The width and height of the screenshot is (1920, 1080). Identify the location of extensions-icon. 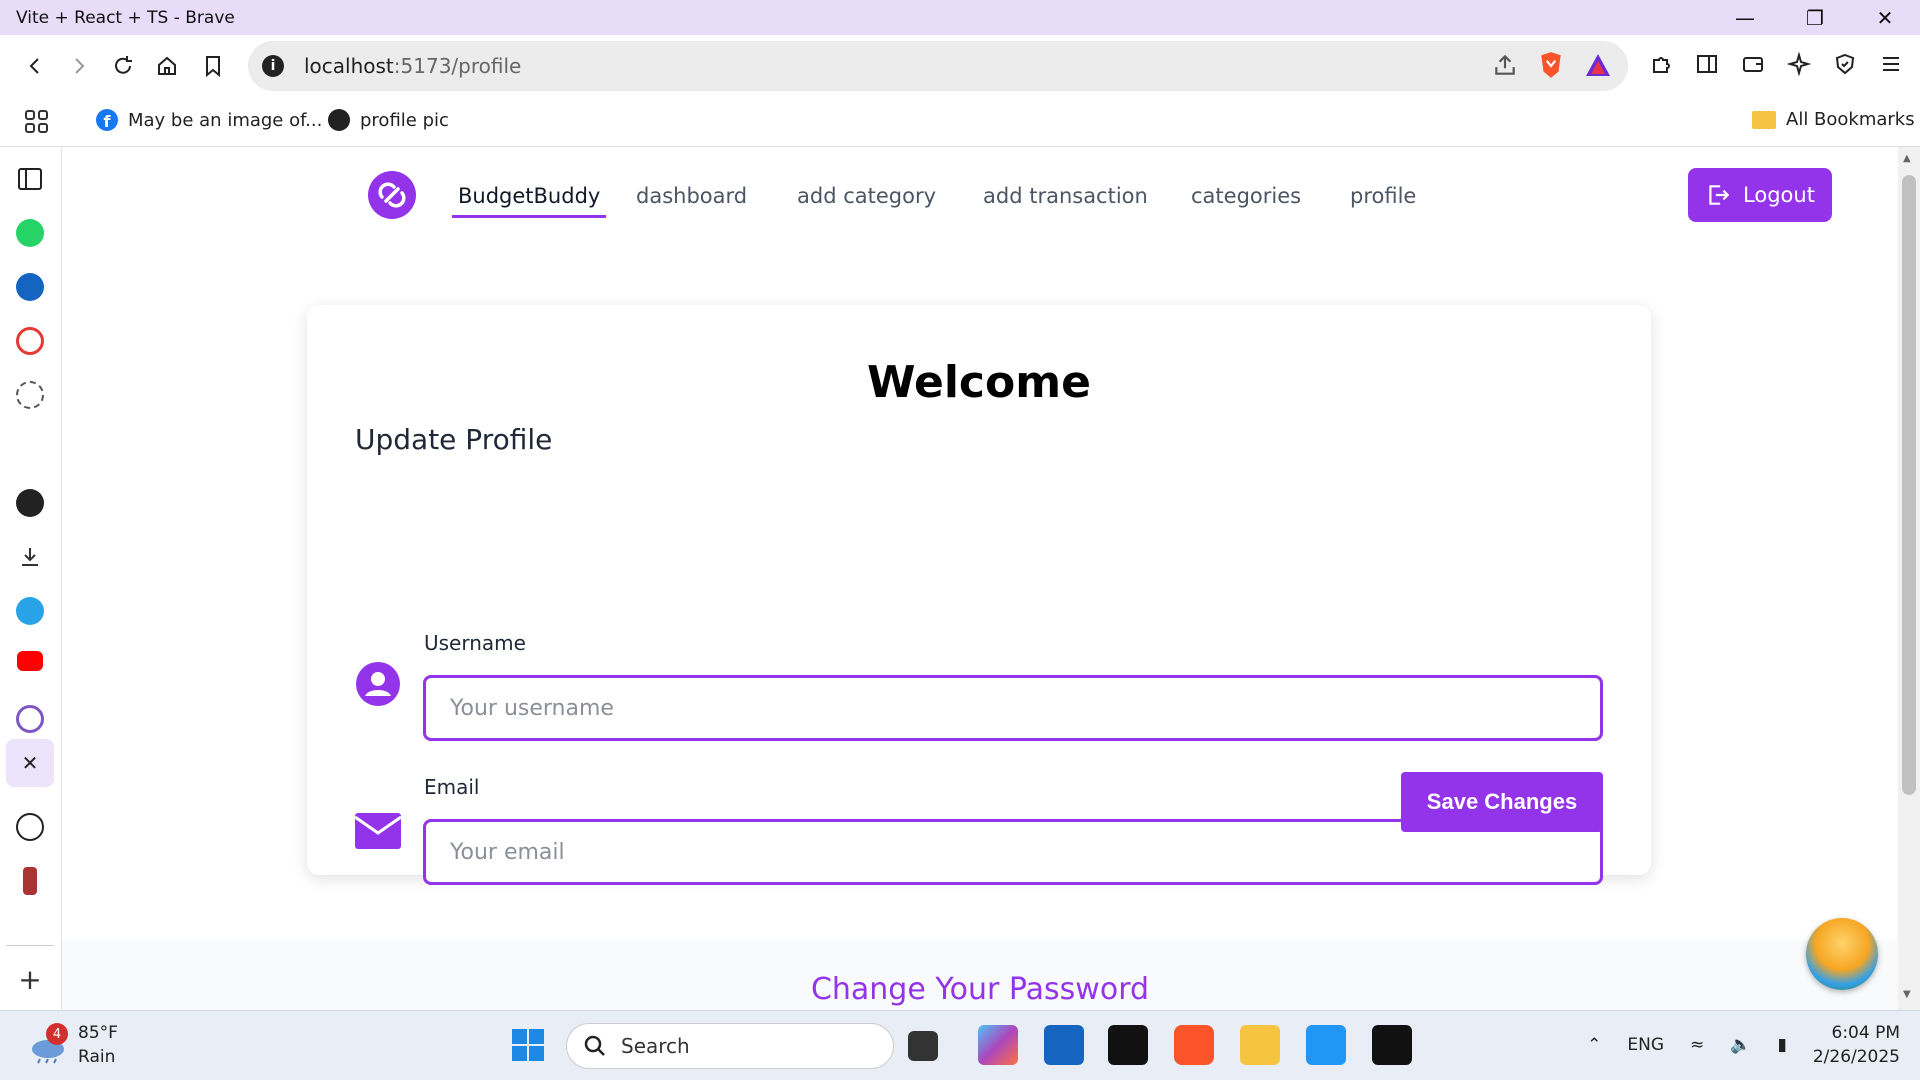
(1661, 64).